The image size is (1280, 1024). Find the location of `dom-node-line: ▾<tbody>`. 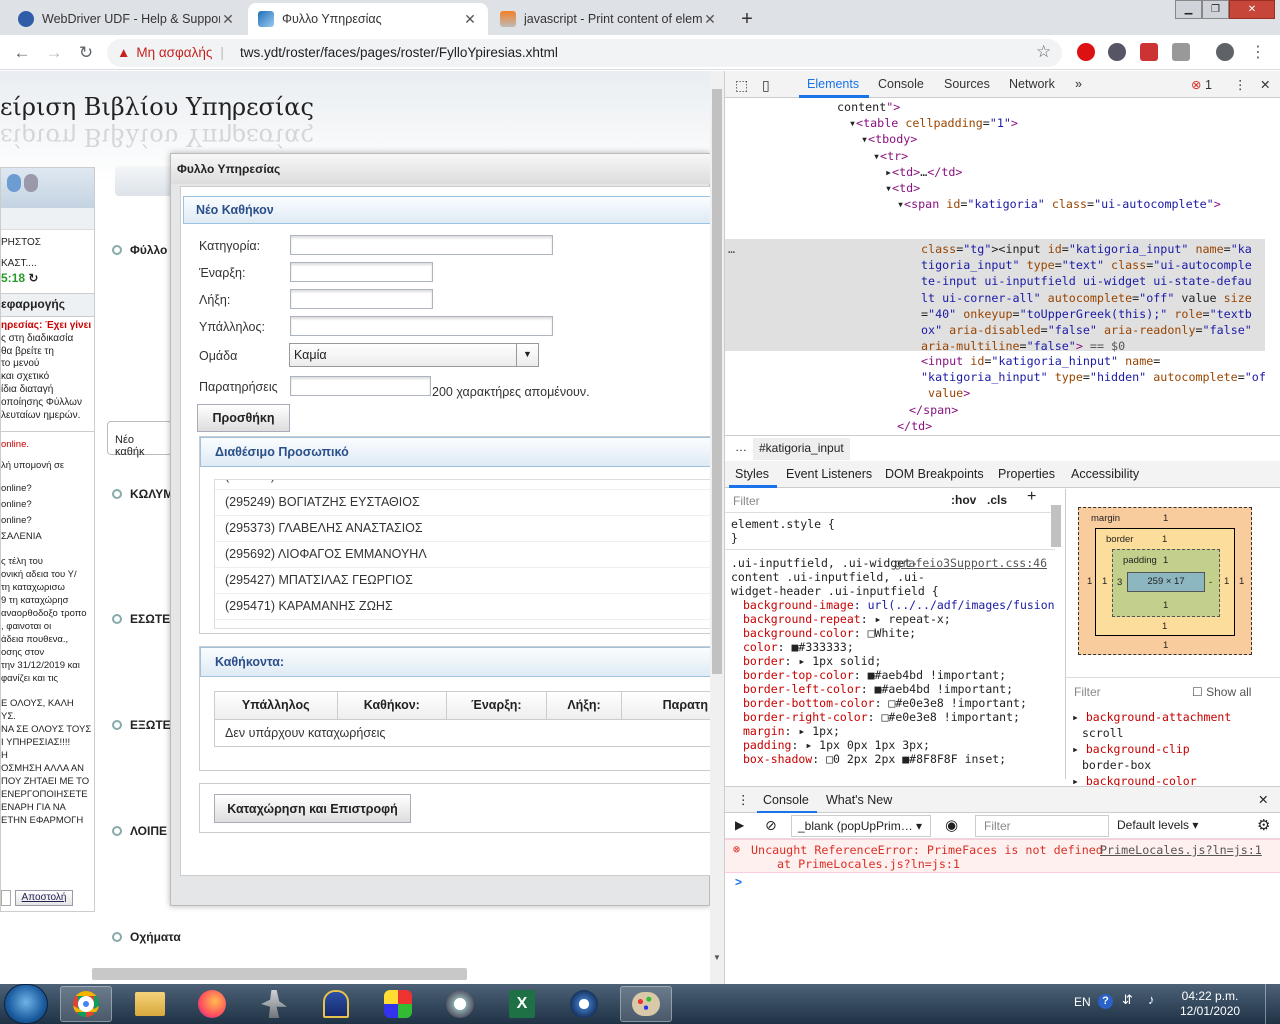

dom-node-line: ▾<tbody> is located at coordinates (995, 139).